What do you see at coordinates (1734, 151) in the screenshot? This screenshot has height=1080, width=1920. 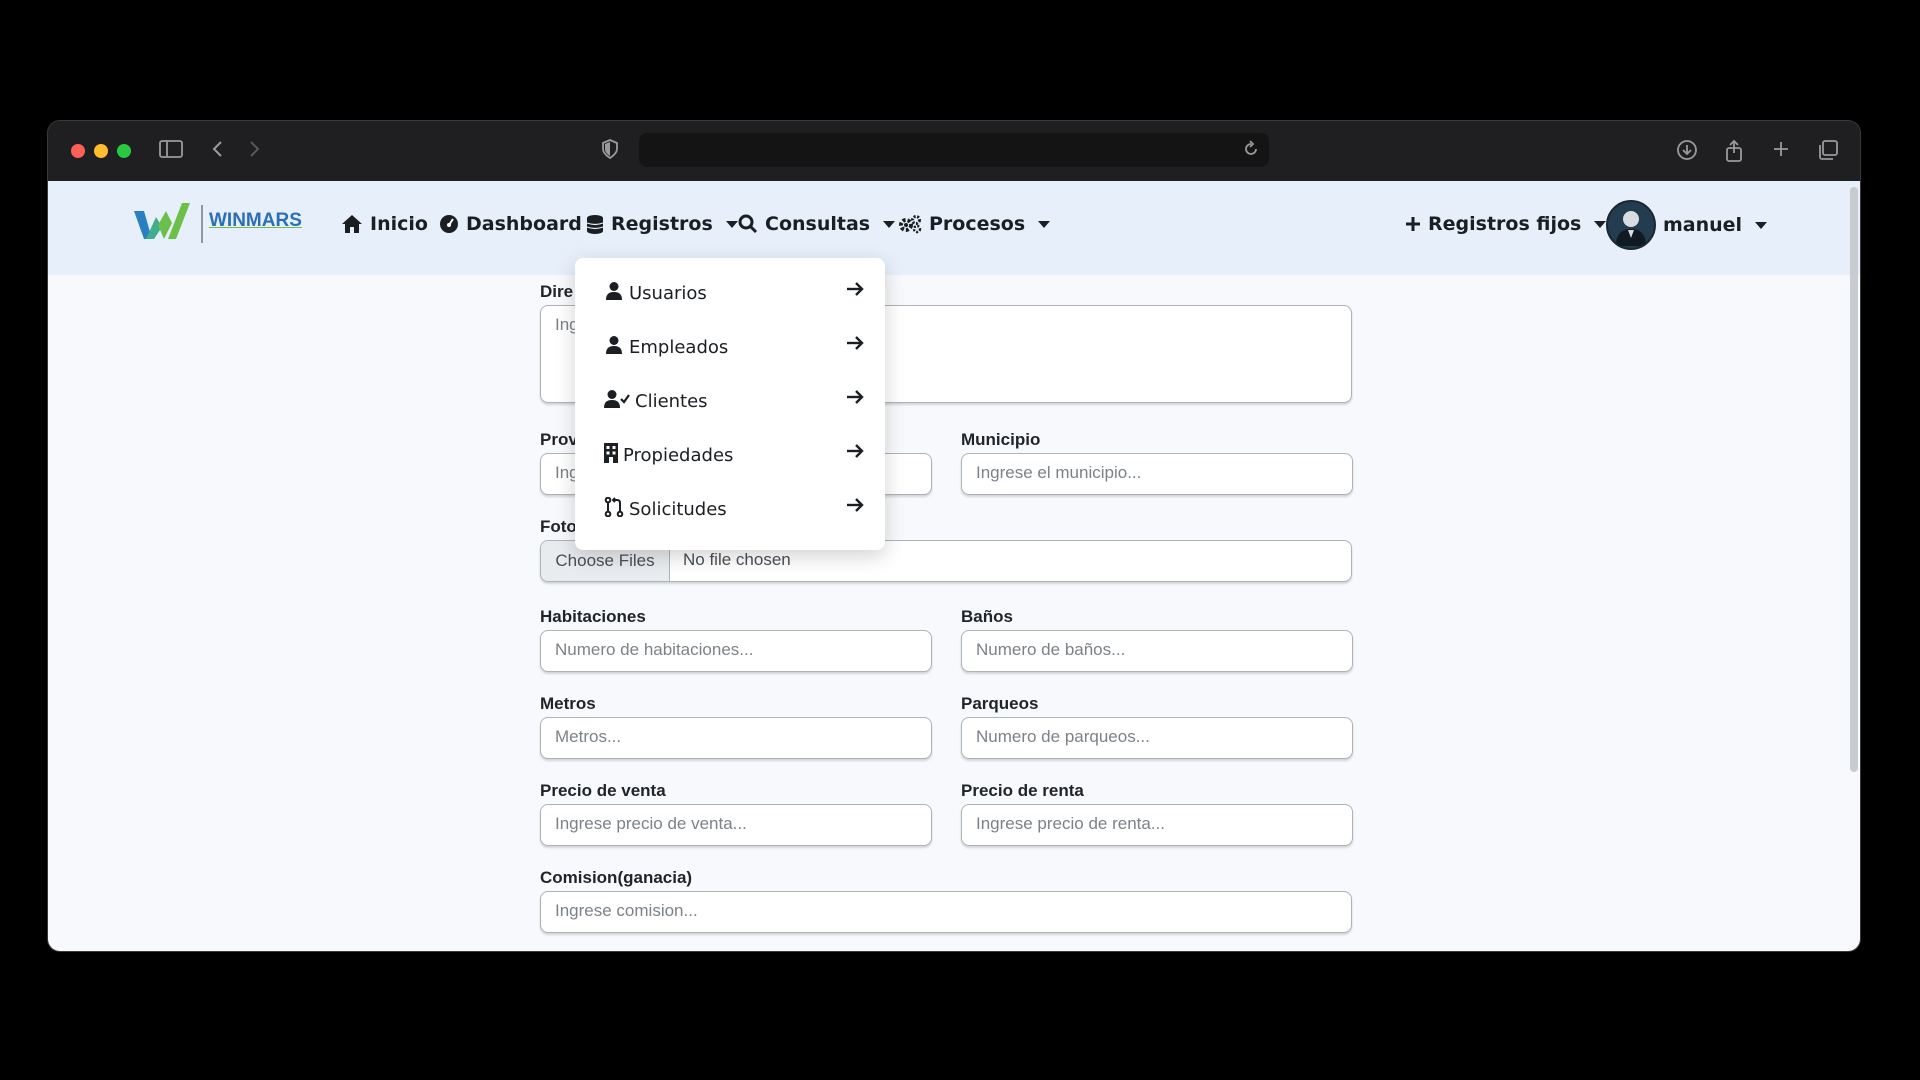 I see `share-icon` at bounding box center [1734, 151].